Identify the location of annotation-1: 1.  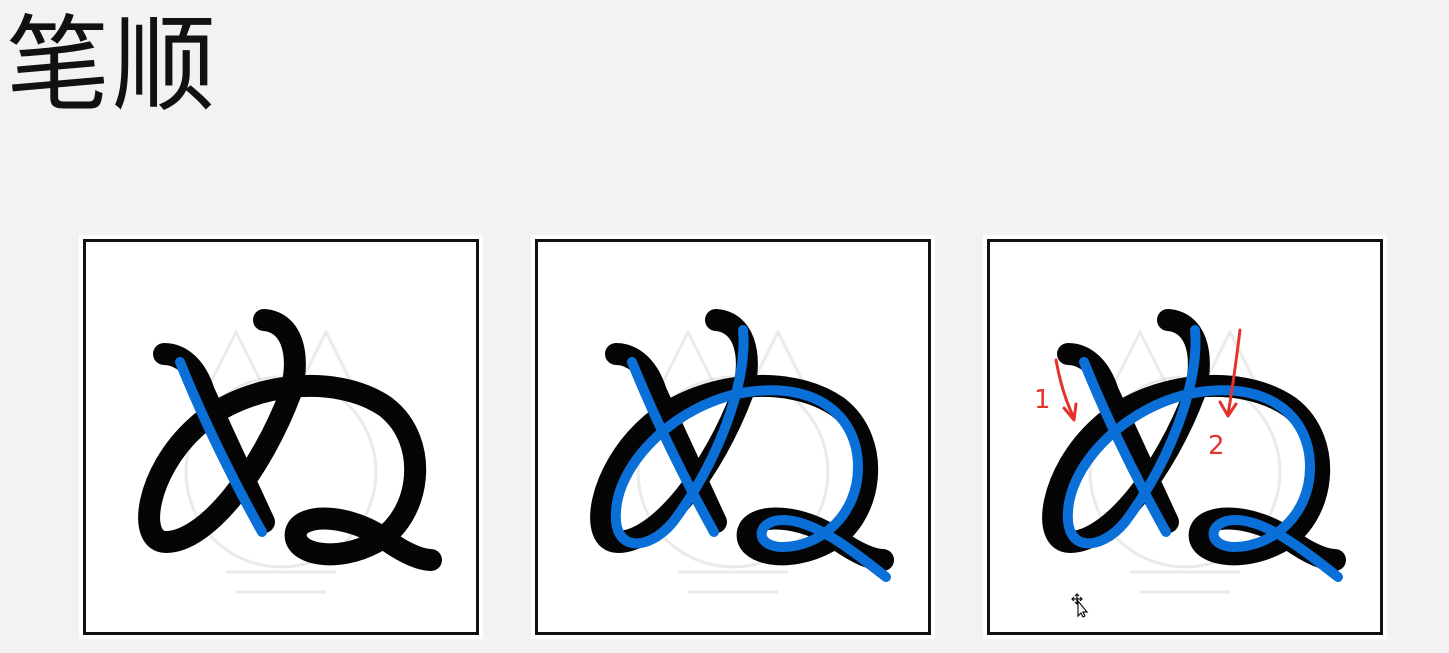
(1056, 390).